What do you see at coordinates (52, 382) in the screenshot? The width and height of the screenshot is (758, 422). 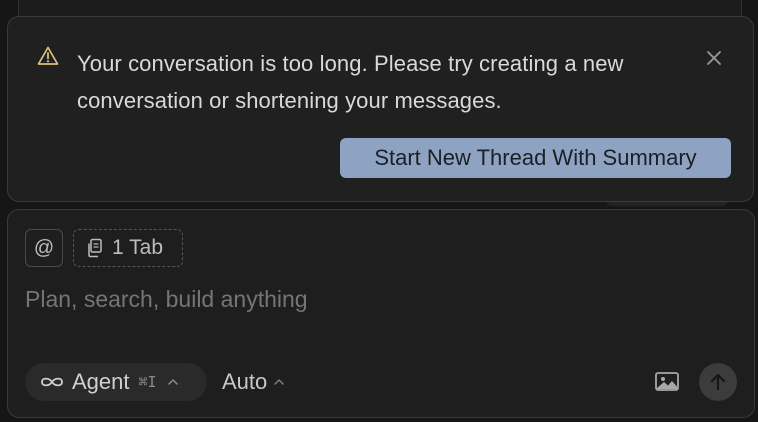 I see `infinity-icon` at bounding box center [52, 382].